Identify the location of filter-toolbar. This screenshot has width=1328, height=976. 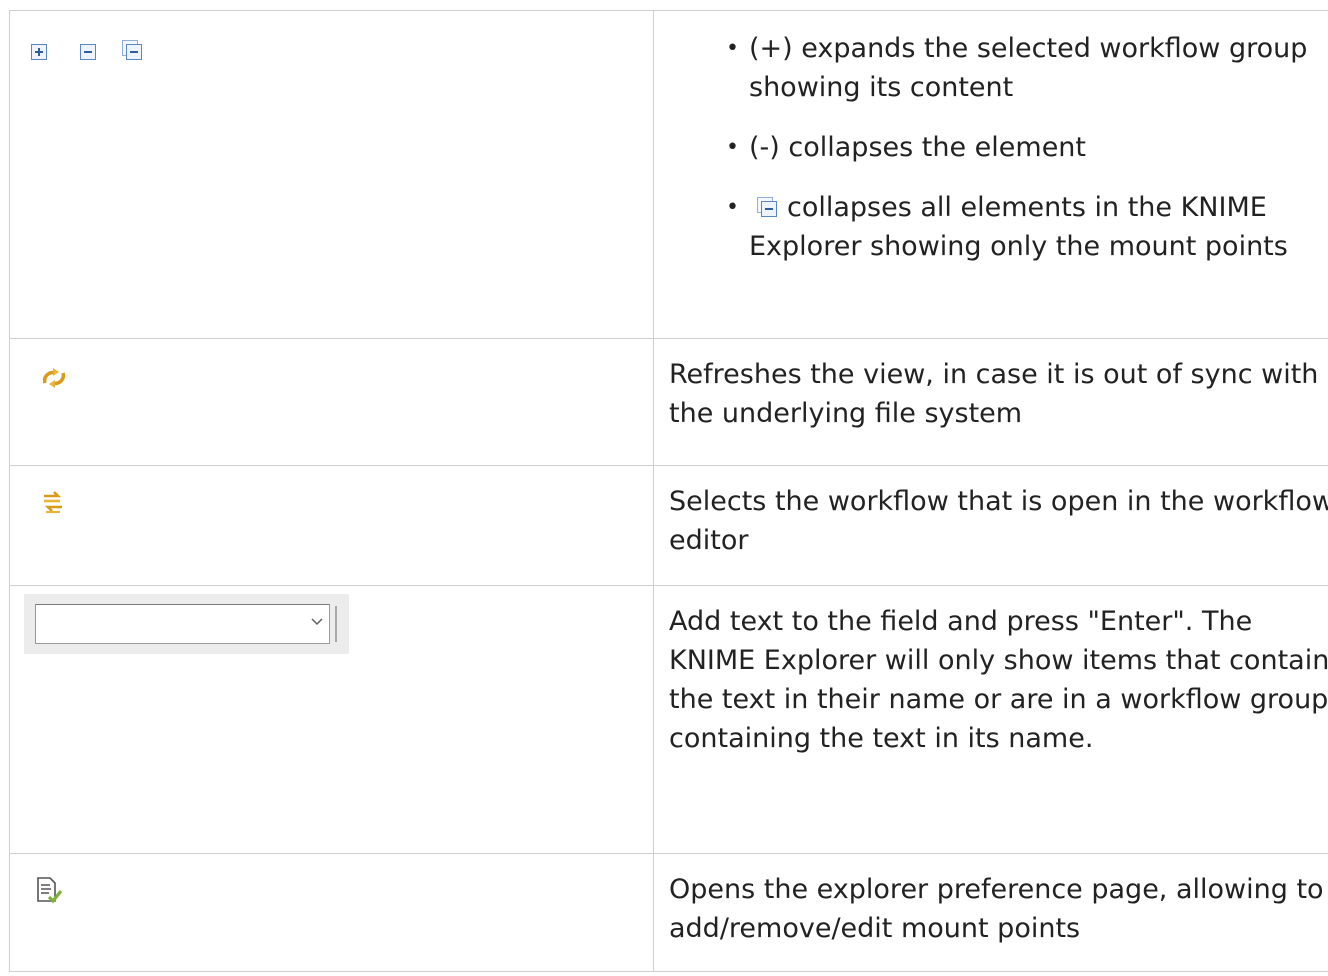
(186, 624).